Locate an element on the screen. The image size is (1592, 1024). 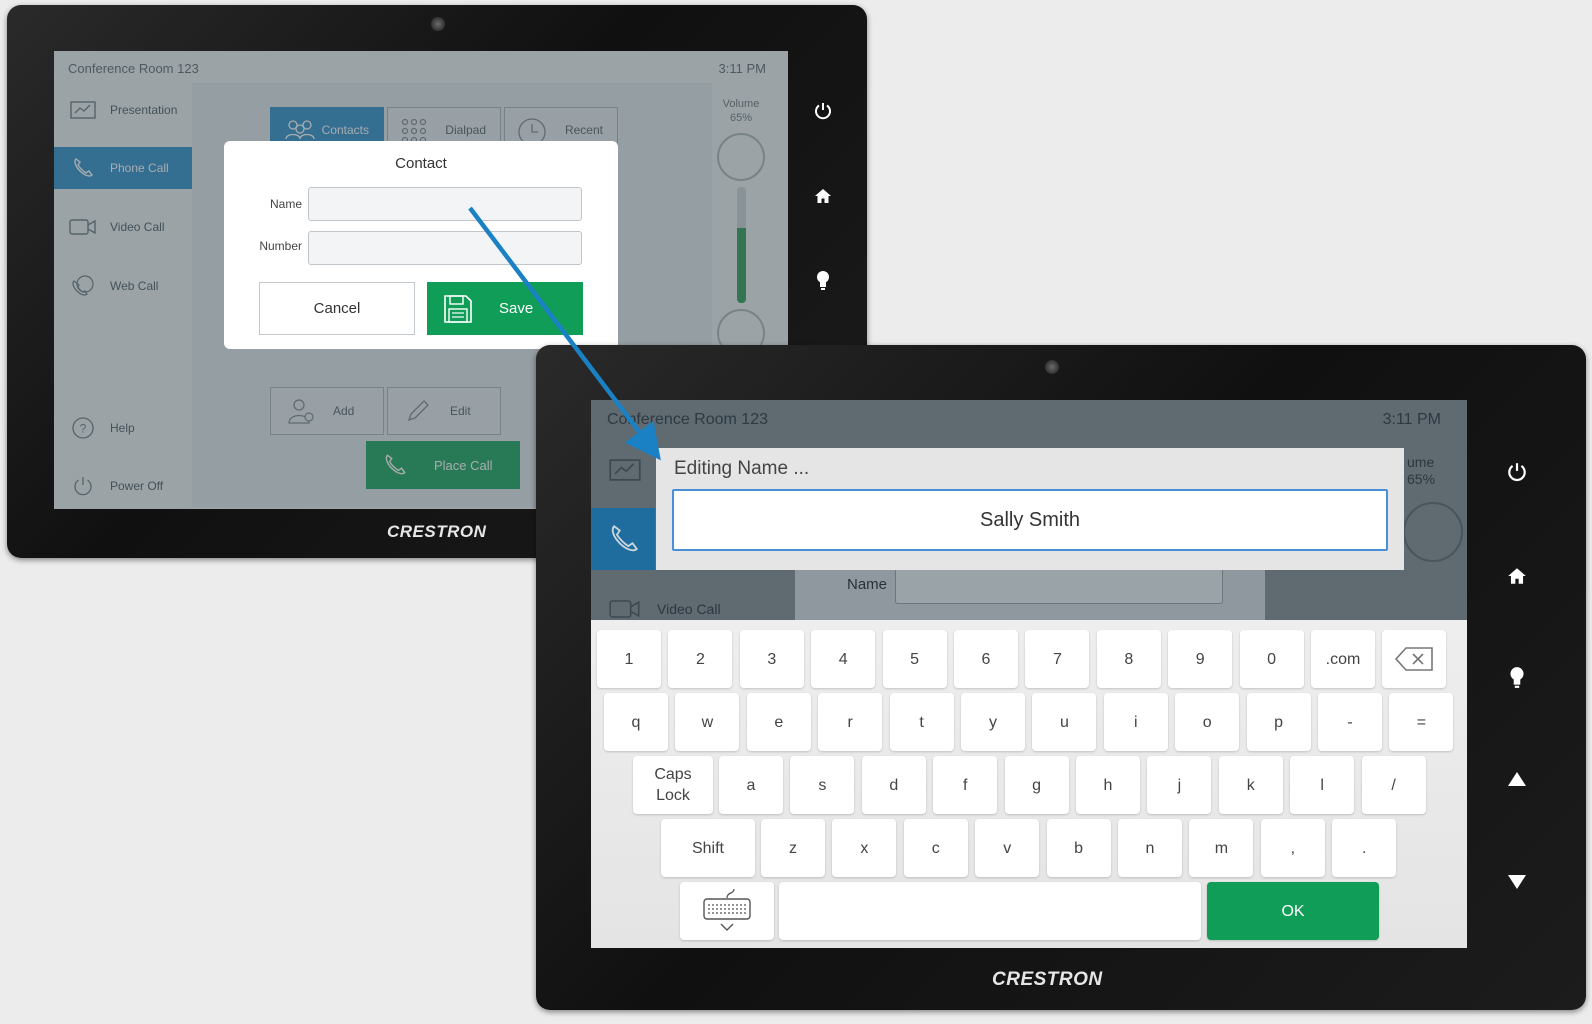
volume-value: 65% is located at coordinates (1421, 479).